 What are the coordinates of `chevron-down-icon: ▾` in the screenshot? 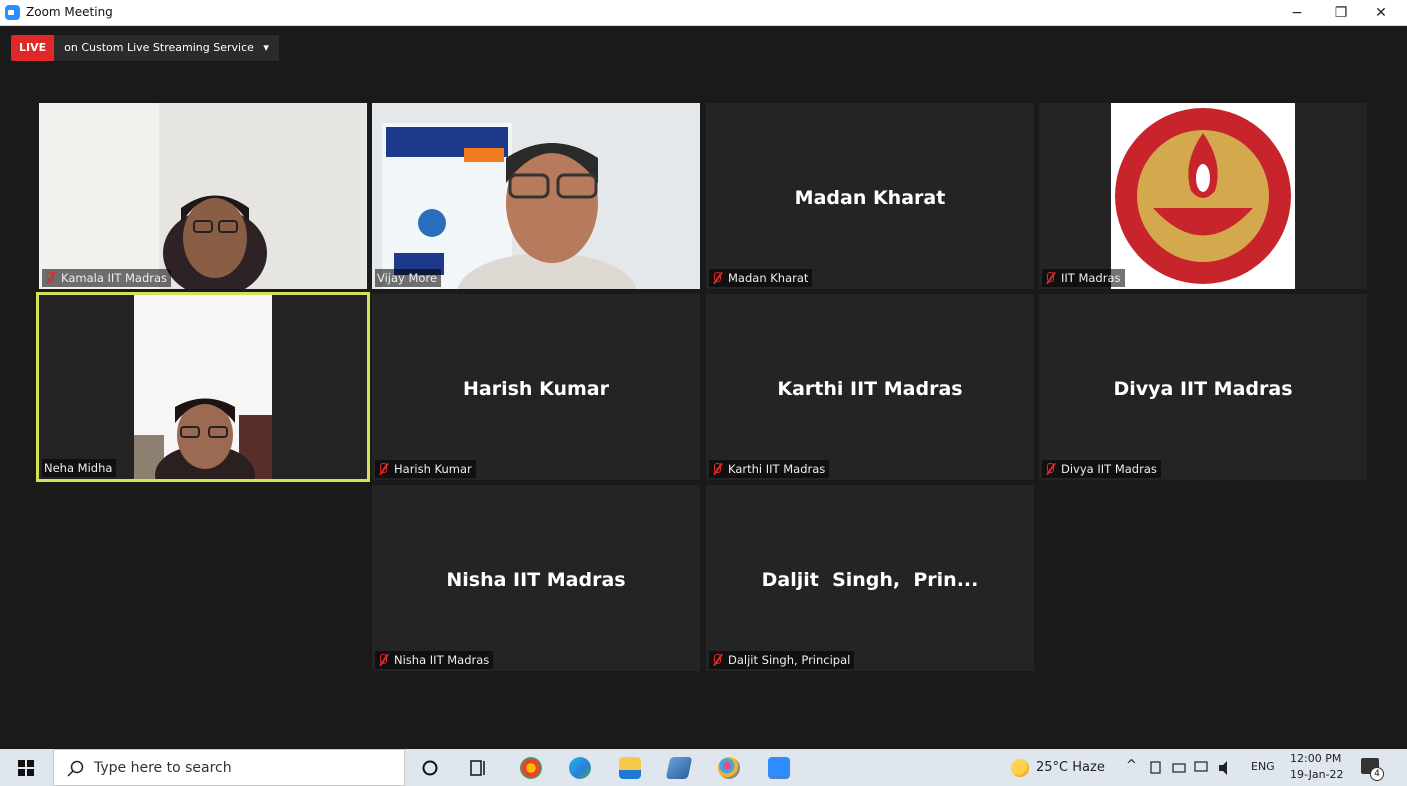 It's located at (266, 47).